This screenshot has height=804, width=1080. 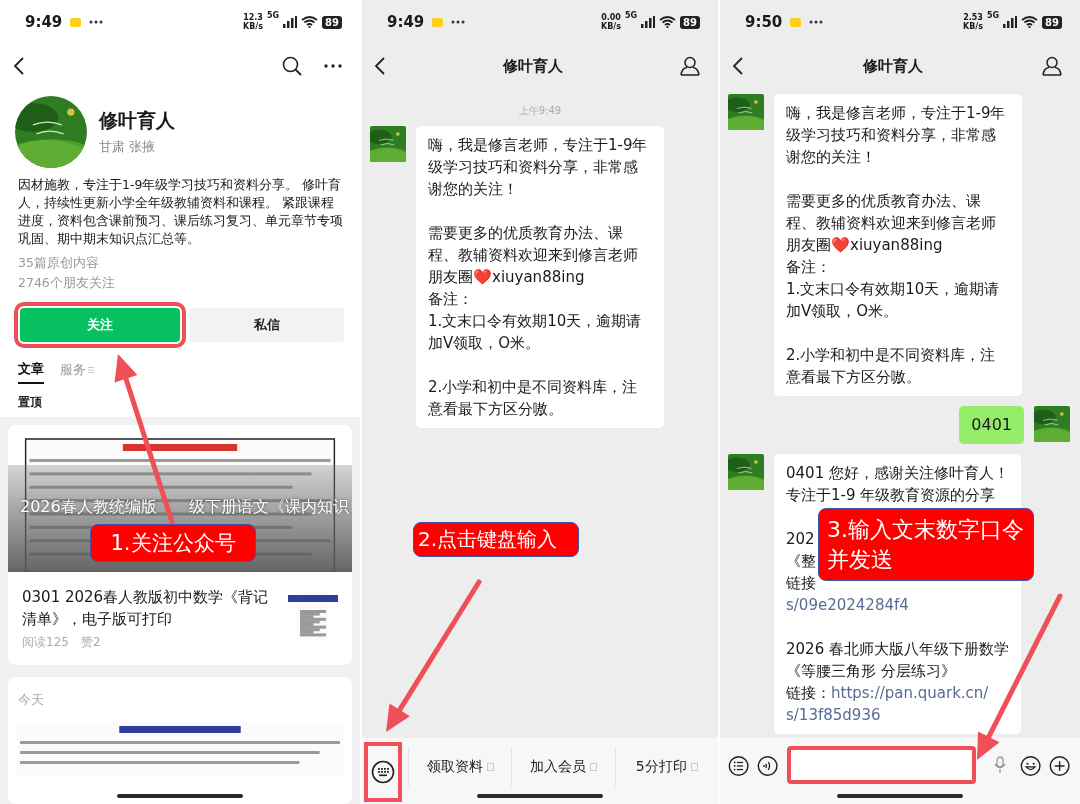 I want to click on message-input, so click(x=881, y=765).